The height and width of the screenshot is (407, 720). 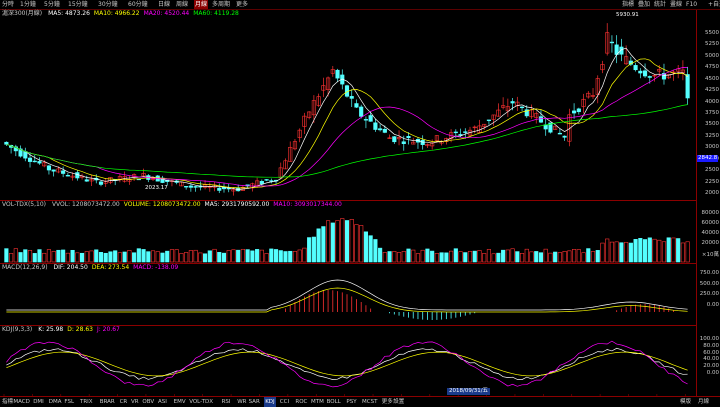 What do you see at coordinates (242, 4) in the screenshot?
I see `period-tab-10: 更多` at bounding box center [242, 4].